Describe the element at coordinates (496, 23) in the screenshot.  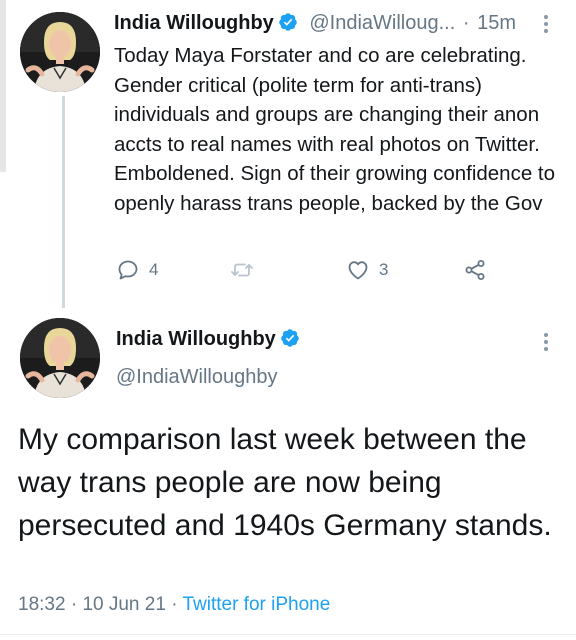
I see `tweet-timestamp: 15m` at that location.